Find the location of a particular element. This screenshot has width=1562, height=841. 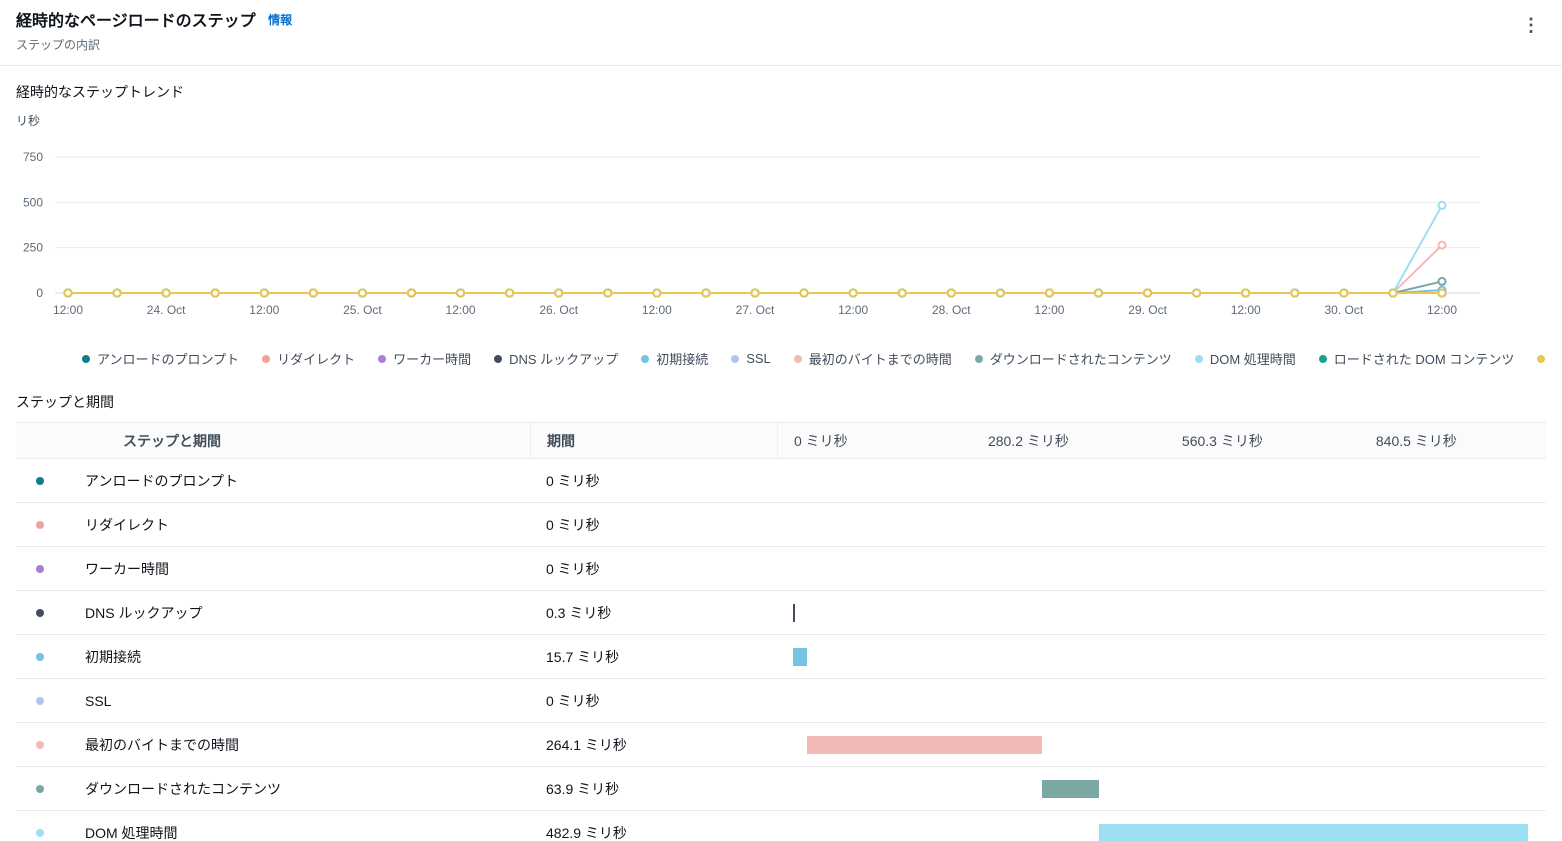

table-row: SSL 0 ミリ秒 is located at coordinates (781, 701).